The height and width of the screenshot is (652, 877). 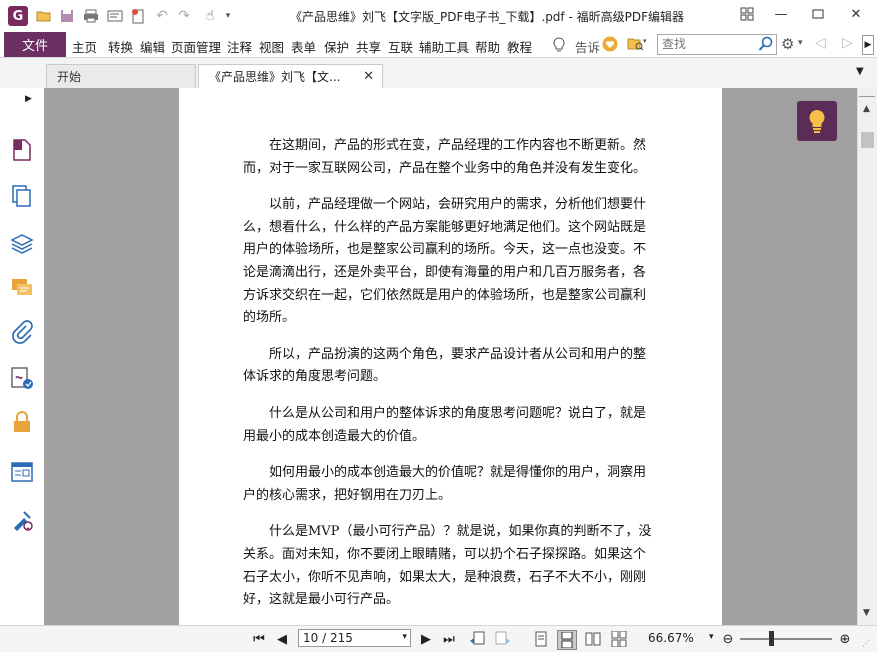 I want to click on customize-toolbar-icon: ▾, so click(x=228, y=16).